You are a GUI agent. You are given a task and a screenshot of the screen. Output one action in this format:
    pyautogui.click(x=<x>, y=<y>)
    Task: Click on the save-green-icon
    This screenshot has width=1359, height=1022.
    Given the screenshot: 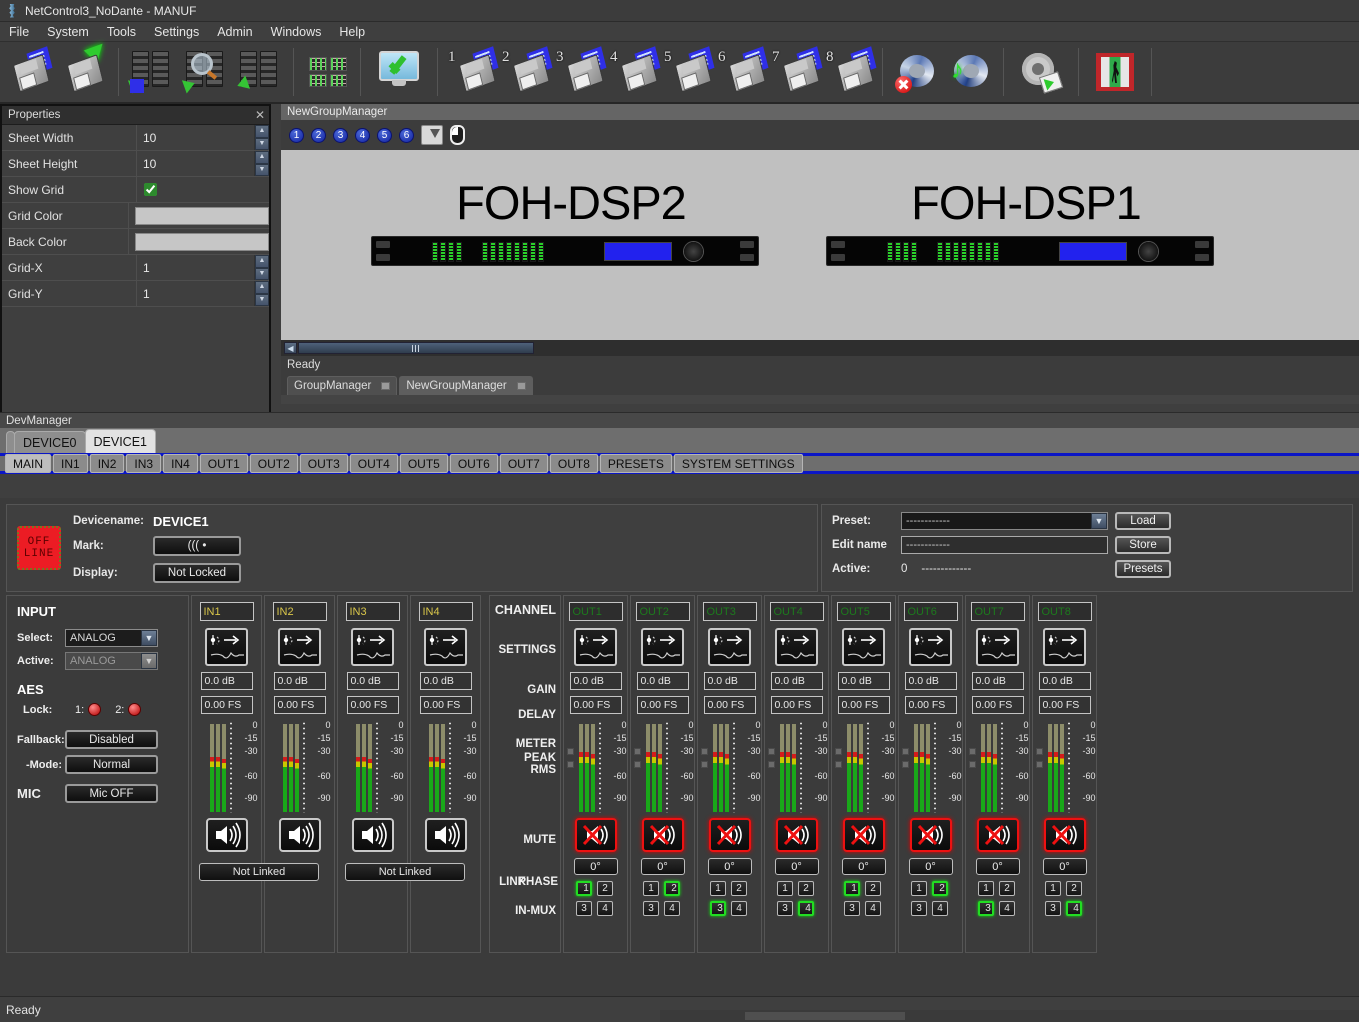 What is the action you would take?
    pyautogui.click(x=85, y=71)
    